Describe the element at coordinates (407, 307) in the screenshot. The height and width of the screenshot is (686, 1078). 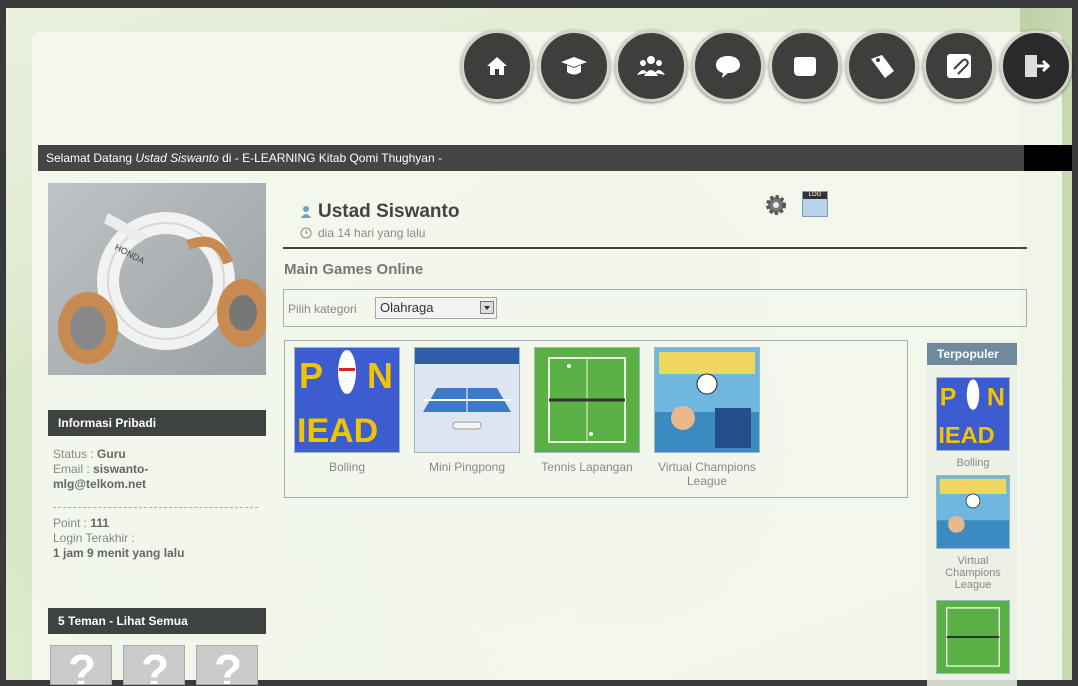
I see `category-select-value: Olahraga` at that location.